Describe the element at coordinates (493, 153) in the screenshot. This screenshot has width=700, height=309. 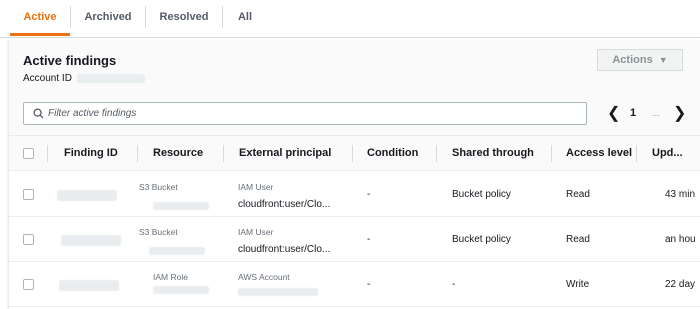
I see `column-shared-through: Shared through` at that location.